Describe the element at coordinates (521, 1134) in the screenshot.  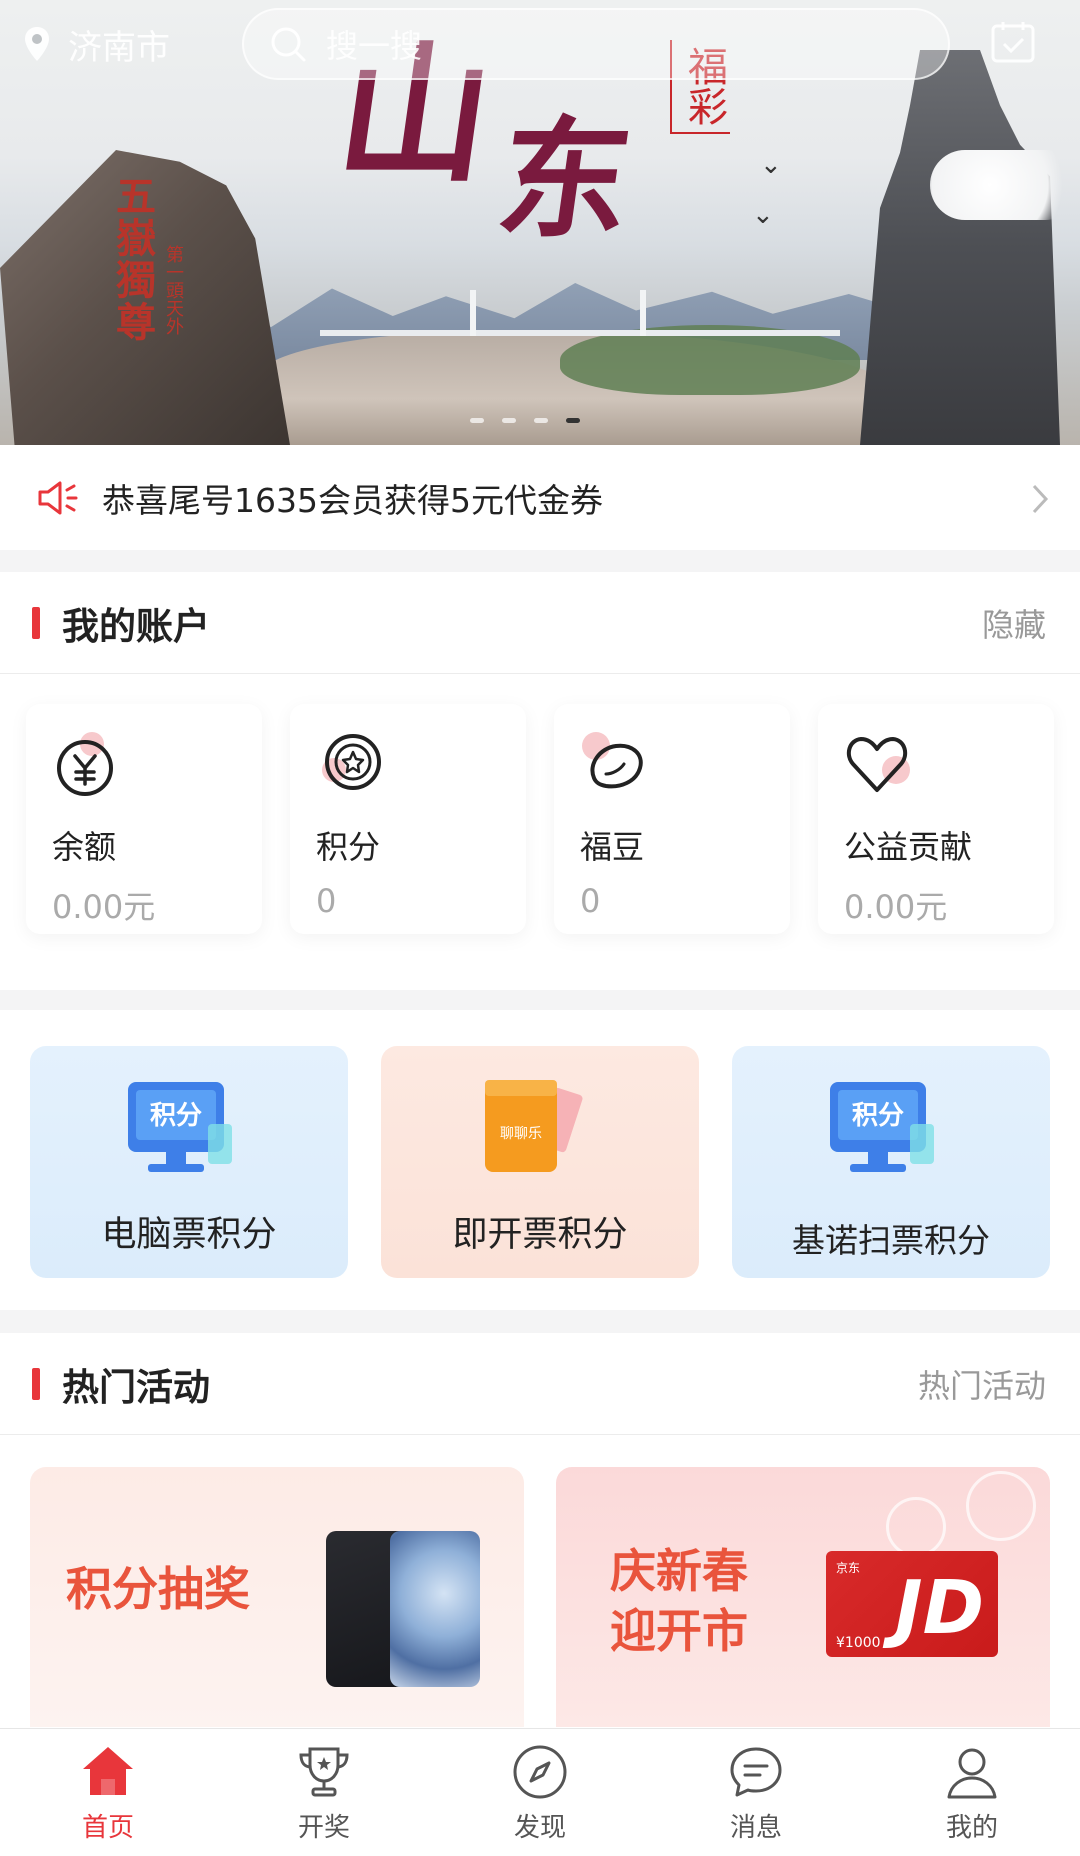
I see `scratch-ticket-text: 聊聊乐` at that location.